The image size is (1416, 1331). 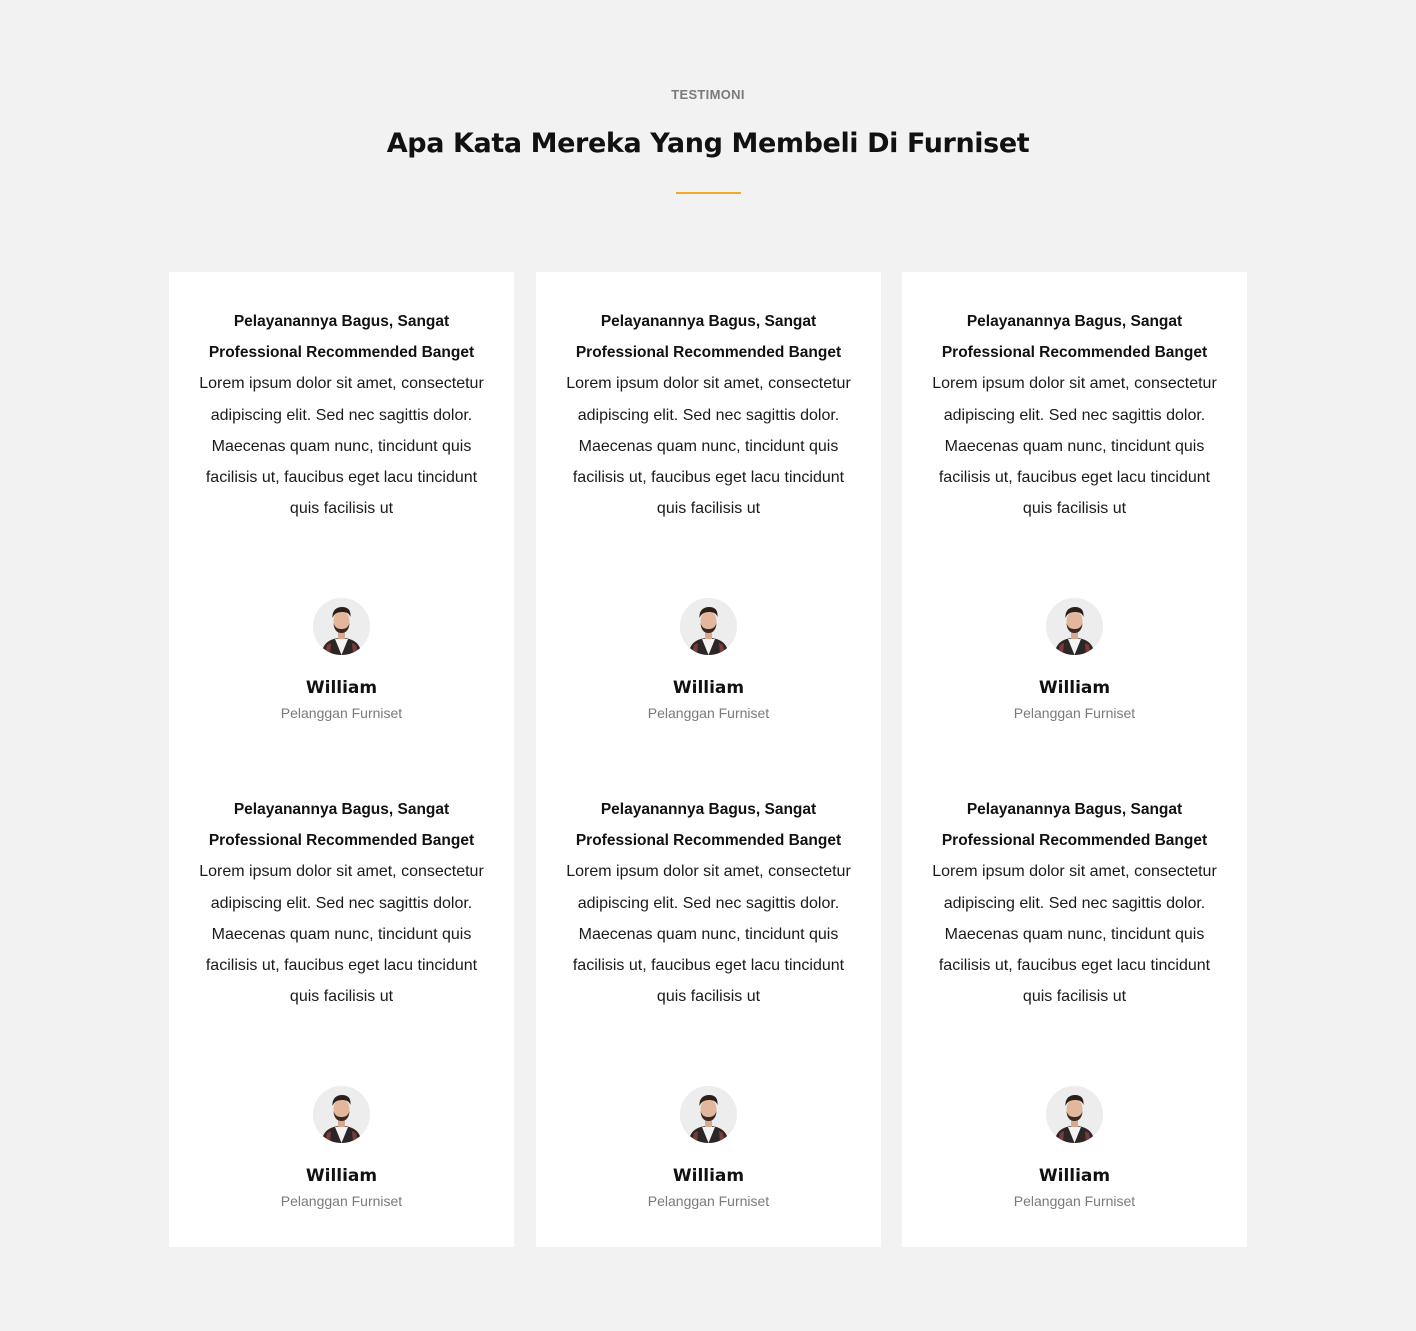 I want to click on section-title: Apa Kata Mereka Yang Membeli Di Furniset, so click(x=708, y=143).